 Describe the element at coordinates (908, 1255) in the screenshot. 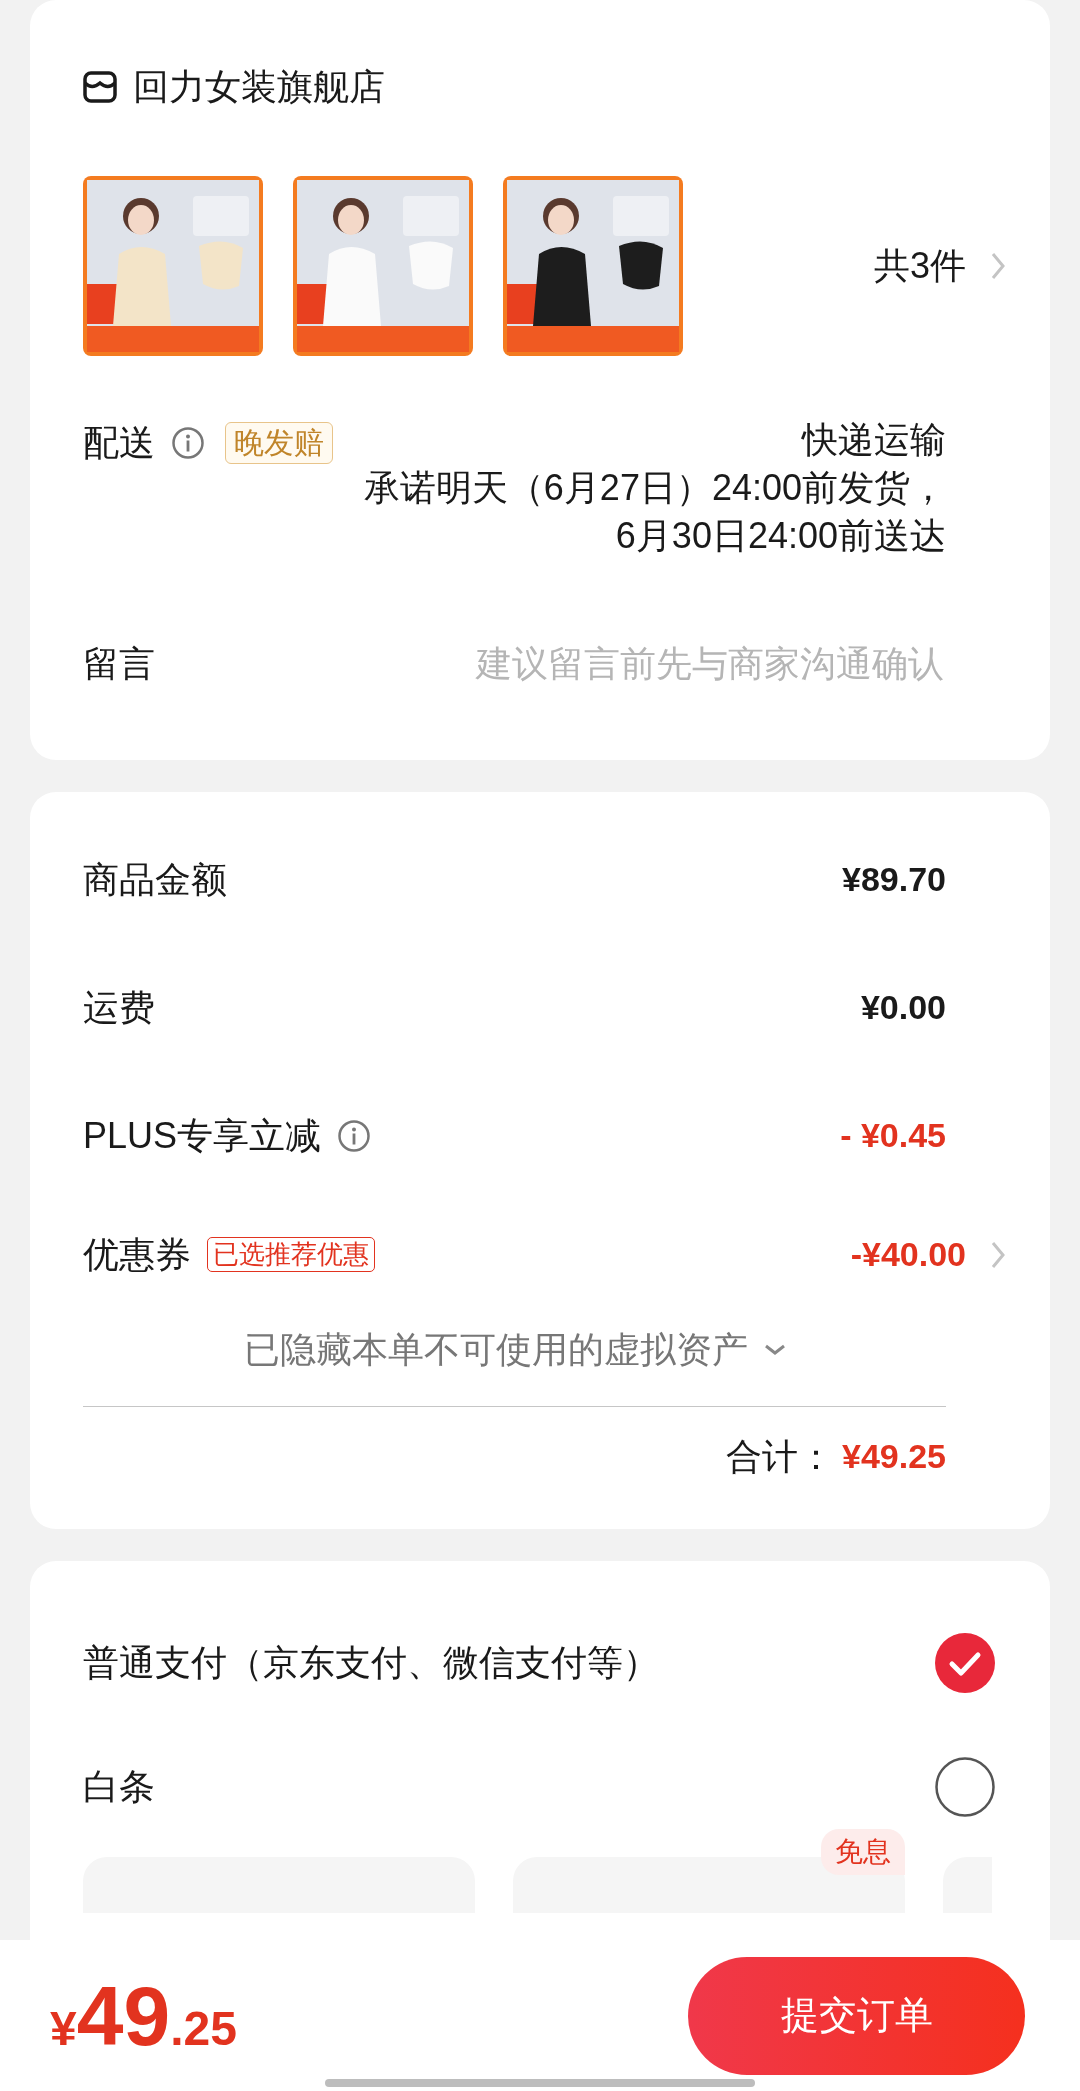

I see `fee-value: -¥40.00` at that location.